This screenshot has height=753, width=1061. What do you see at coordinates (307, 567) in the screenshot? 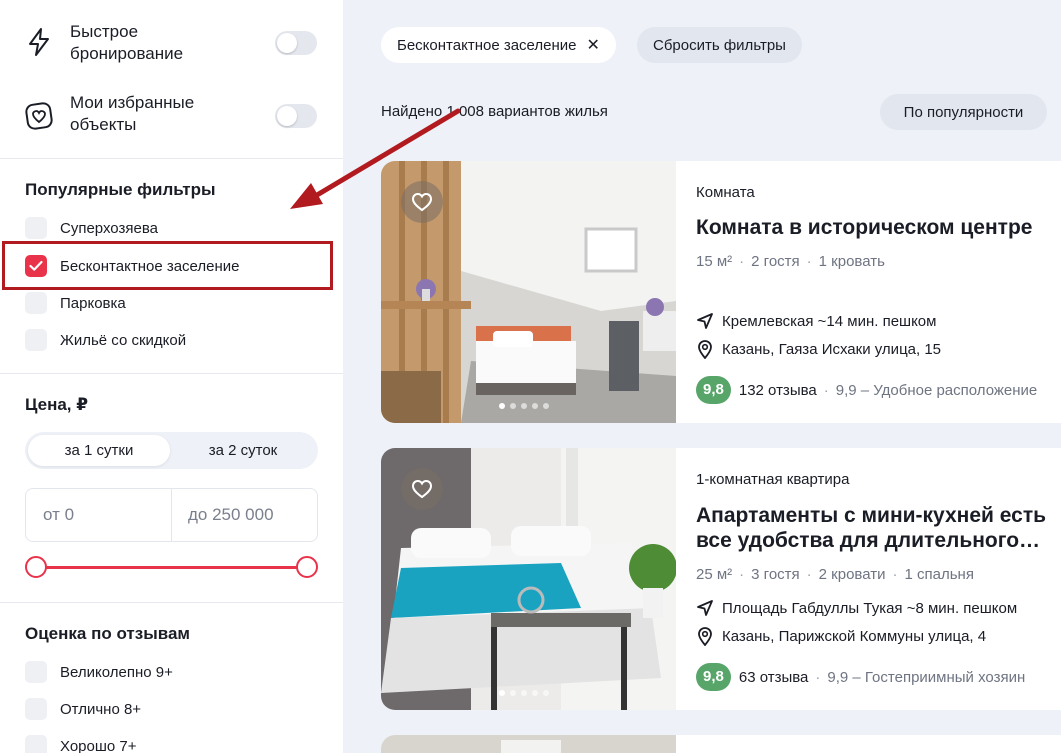
I see `price-slider-max-handle` at bounding box center [307, 567].